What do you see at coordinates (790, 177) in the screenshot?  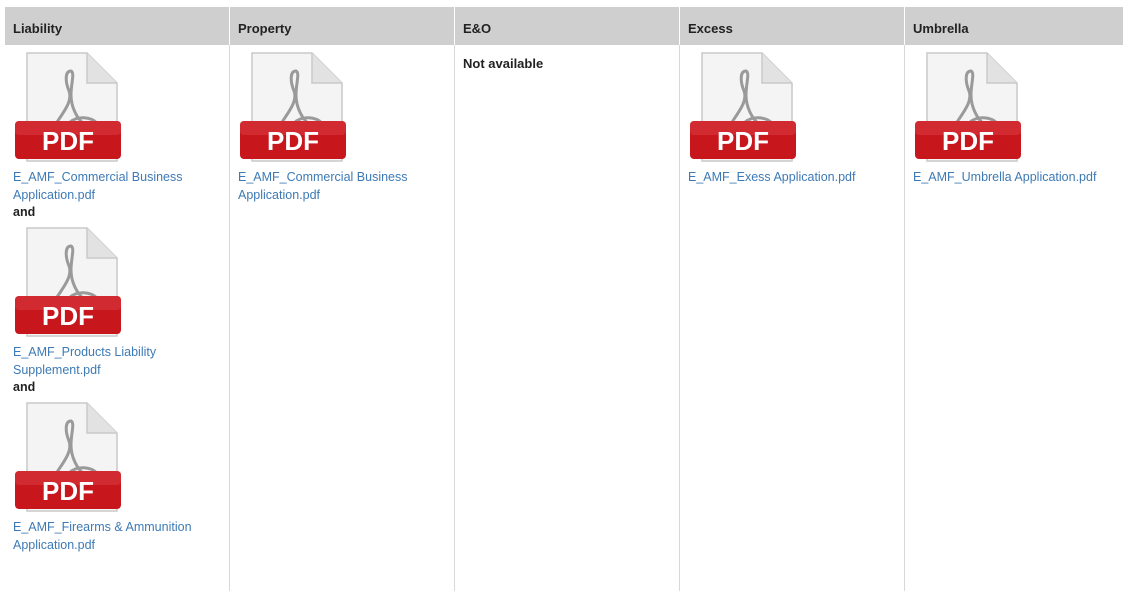 I see `doc-link: E_AMF_Exess Application.pdf` at bounding box center [790, 177].